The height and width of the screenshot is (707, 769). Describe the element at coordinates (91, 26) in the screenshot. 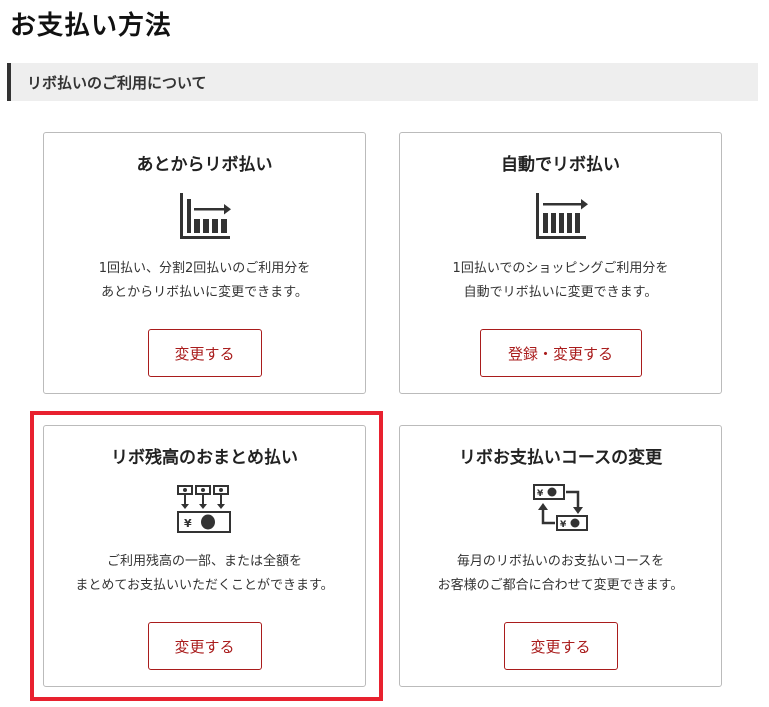

I see `page-title: お支払い方法` at that location.